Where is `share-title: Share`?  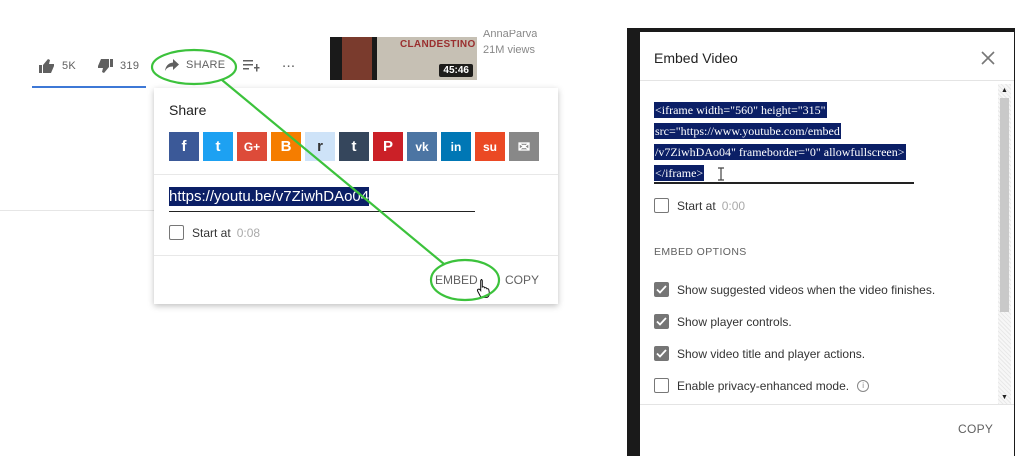 share-title: Share is located at coordinates (188, 110).